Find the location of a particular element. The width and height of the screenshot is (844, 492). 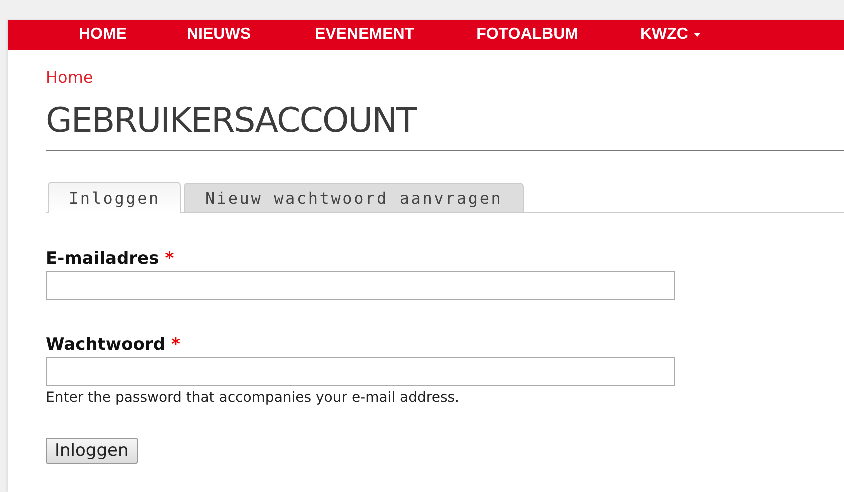

nav-link: EVENEMENT is located at coordinates (365, 35).